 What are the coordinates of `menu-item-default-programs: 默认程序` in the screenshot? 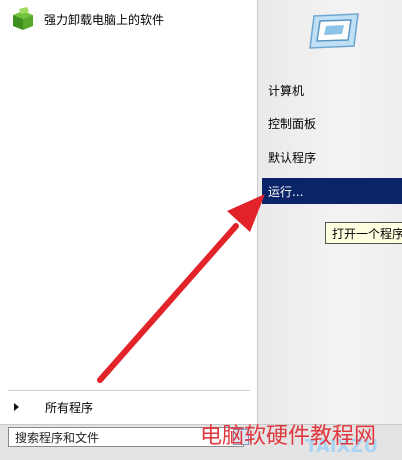 It's located at (332, 157).